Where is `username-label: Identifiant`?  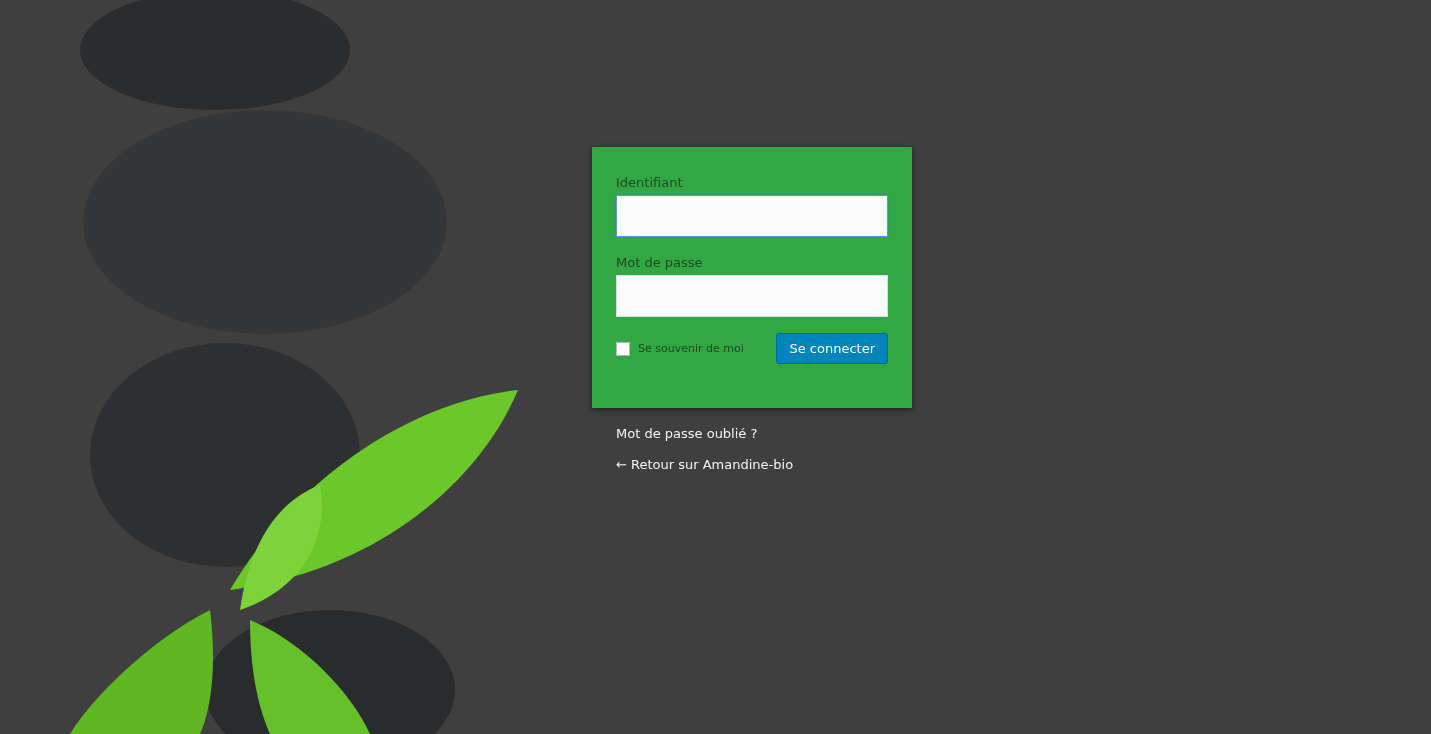 username-label: Identifiant is located at coordinates (650, 182).